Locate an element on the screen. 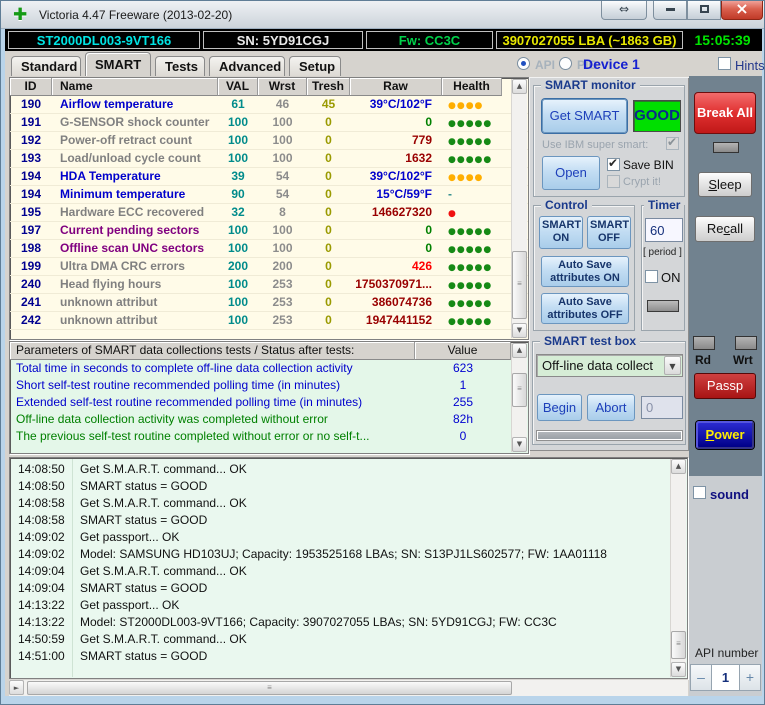 The width and height of the screenshot is (765, 705). tab-advanced: Advanced is located at coordinates (247, 66).